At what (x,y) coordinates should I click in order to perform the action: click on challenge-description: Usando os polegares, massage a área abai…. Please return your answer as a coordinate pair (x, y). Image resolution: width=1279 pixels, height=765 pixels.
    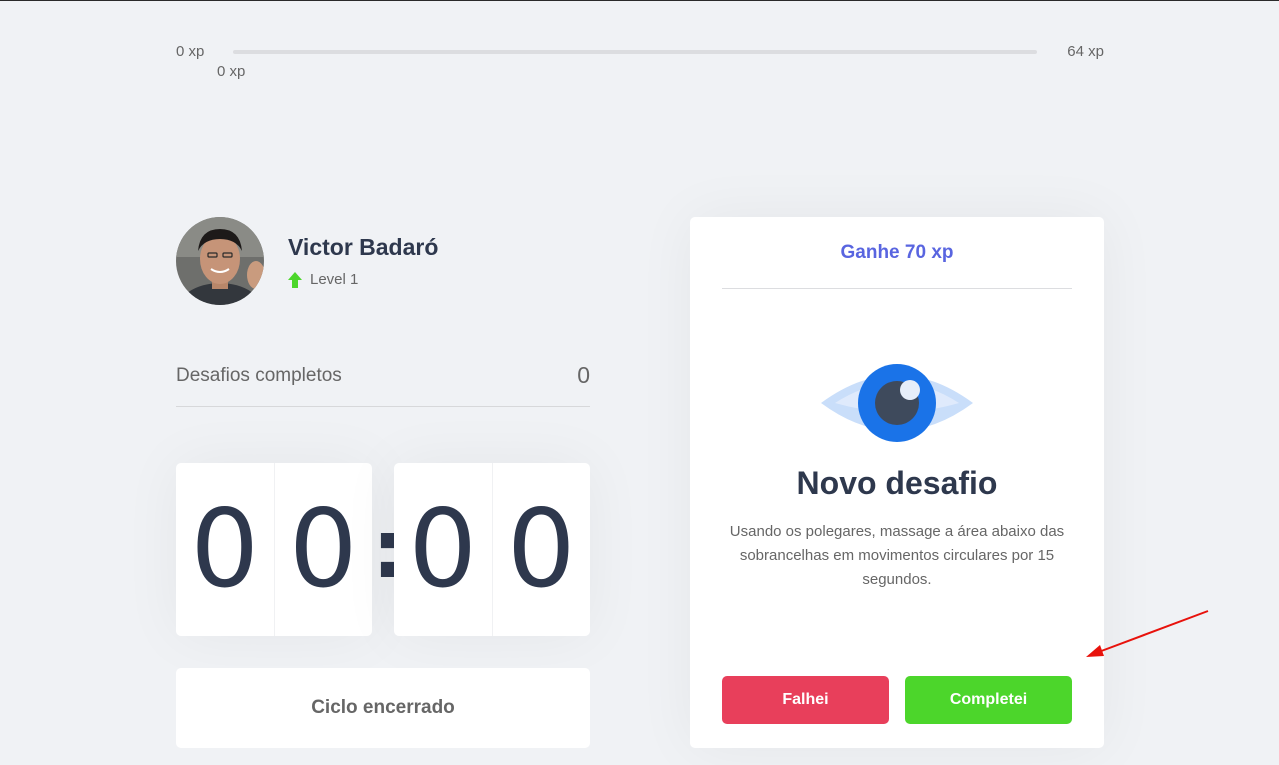
    Looking at the image, I should click on (897, 555).